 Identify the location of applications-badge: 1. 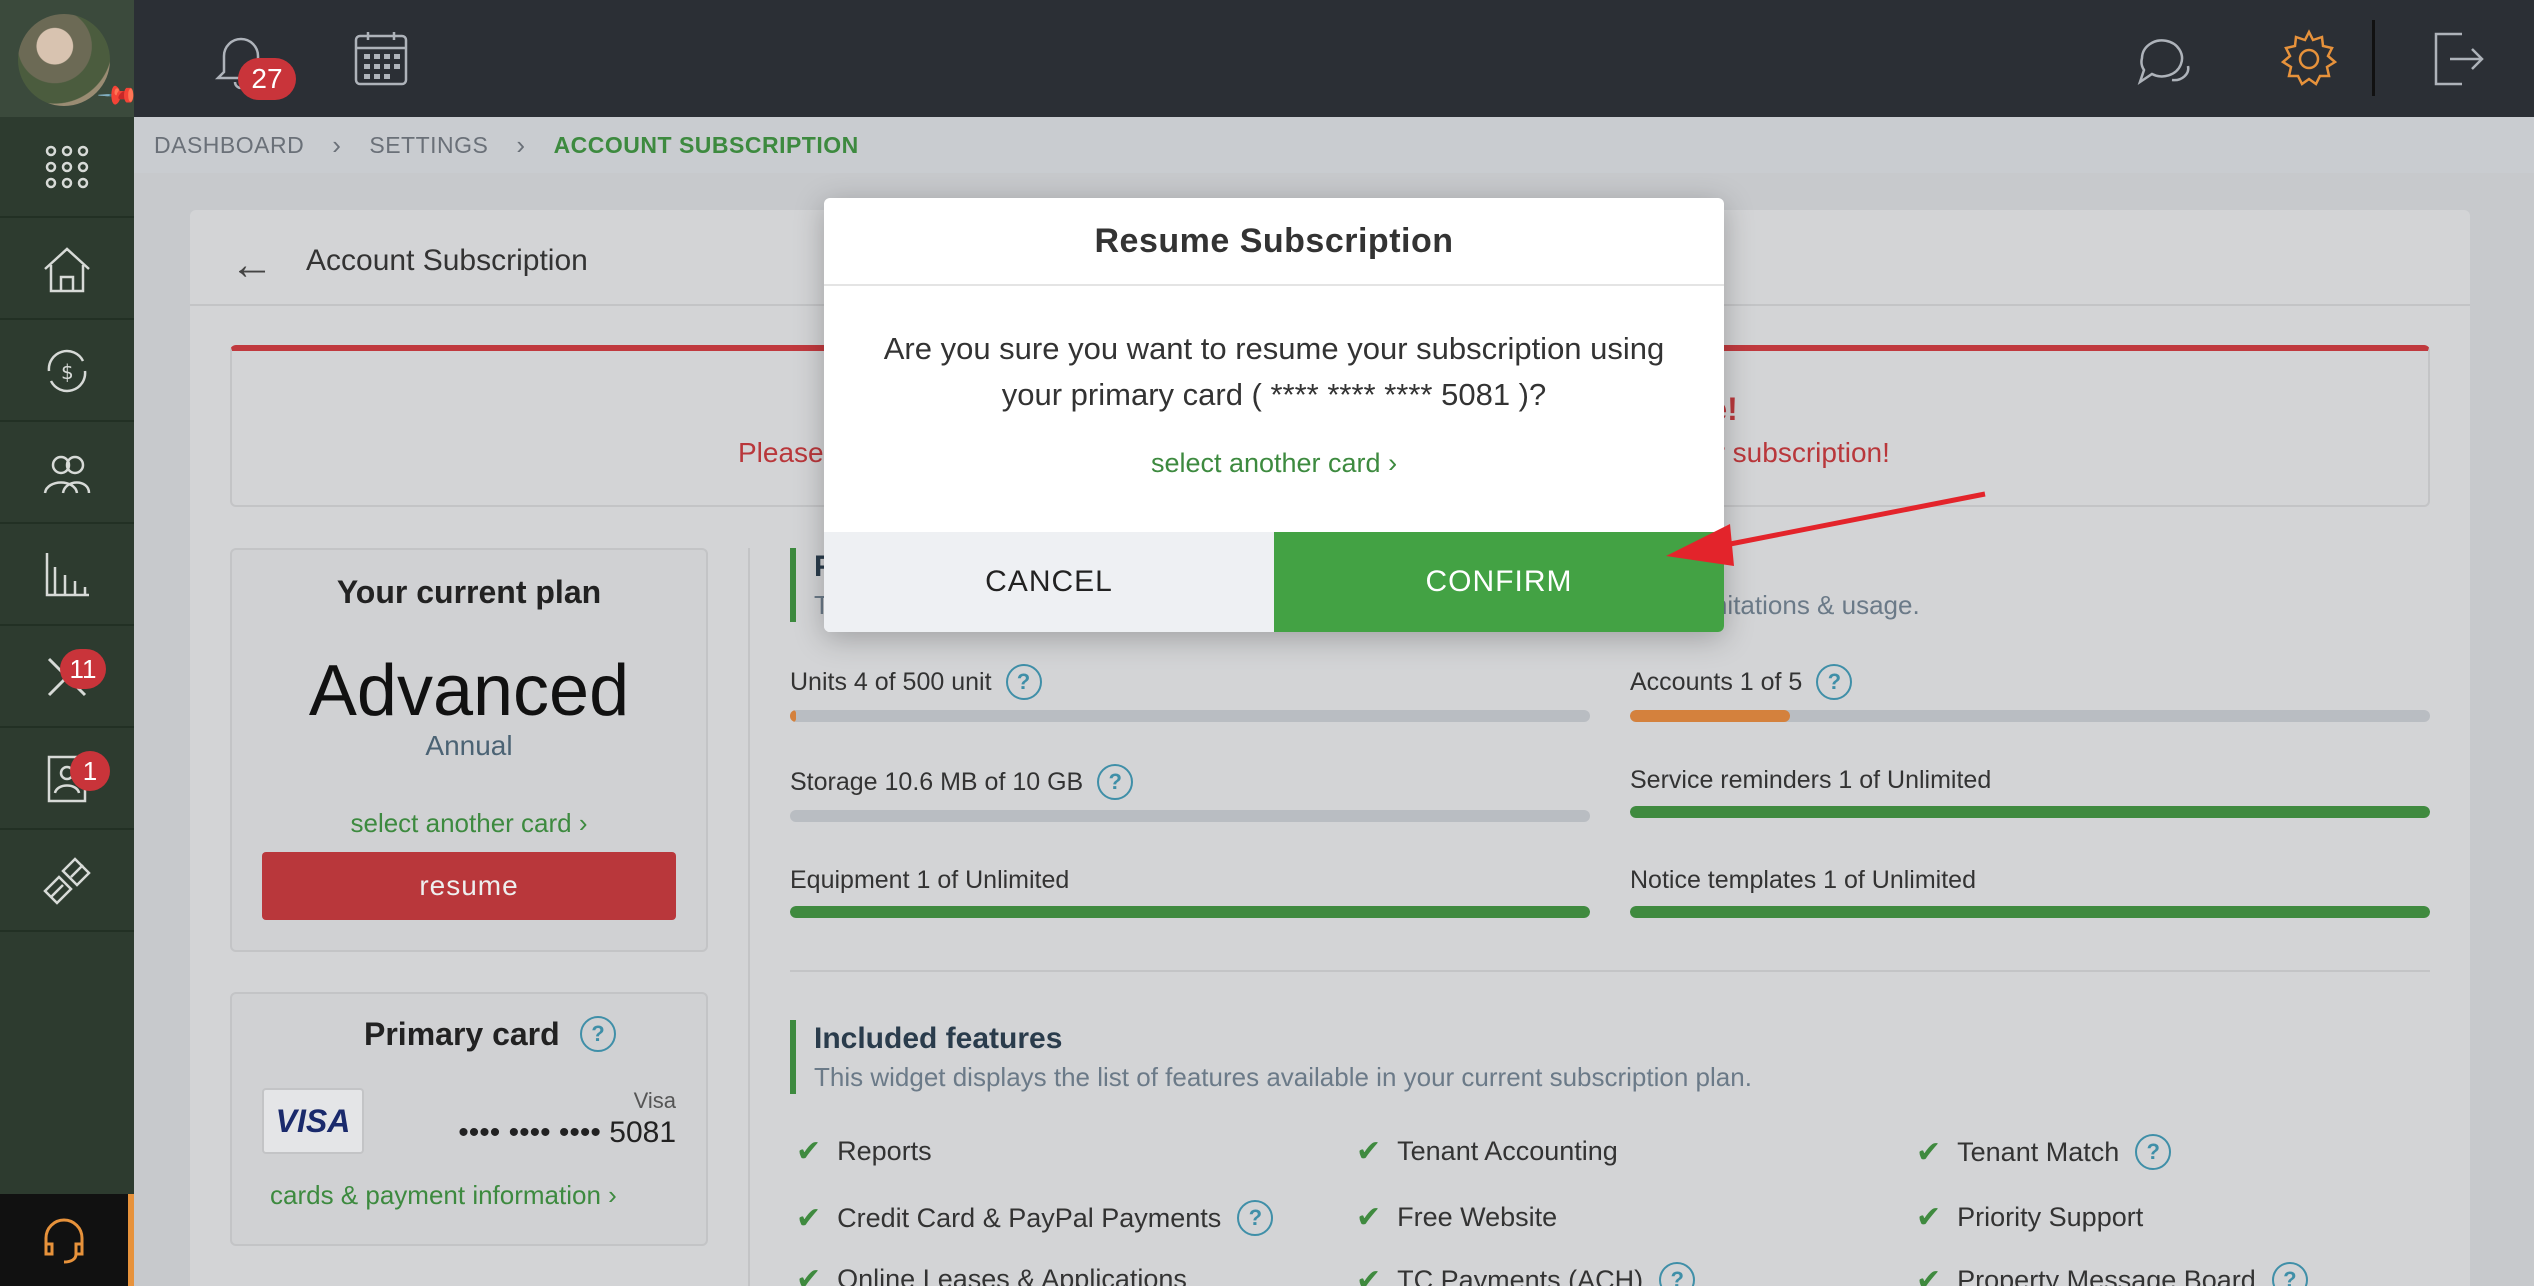
(90, 771).